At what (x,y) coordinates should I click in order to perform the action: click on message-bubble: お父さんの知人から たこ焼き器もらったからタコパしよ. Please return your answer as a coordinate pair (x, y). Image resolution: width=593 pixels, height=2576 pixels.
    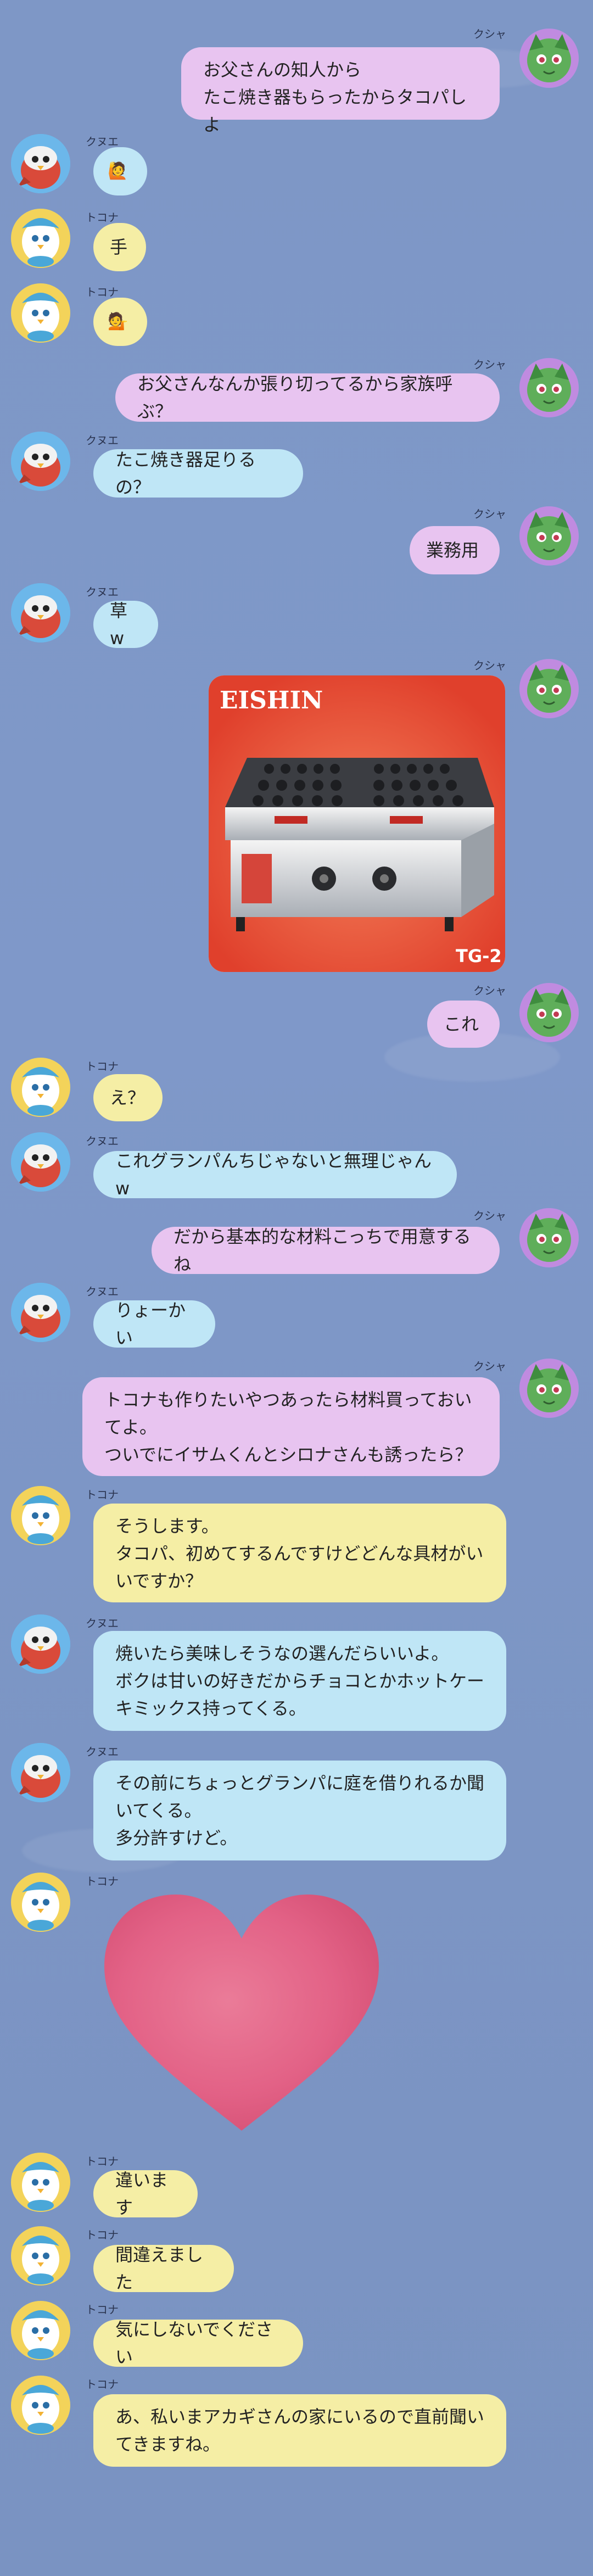
    Looking at the image, I should click on (340, 91).